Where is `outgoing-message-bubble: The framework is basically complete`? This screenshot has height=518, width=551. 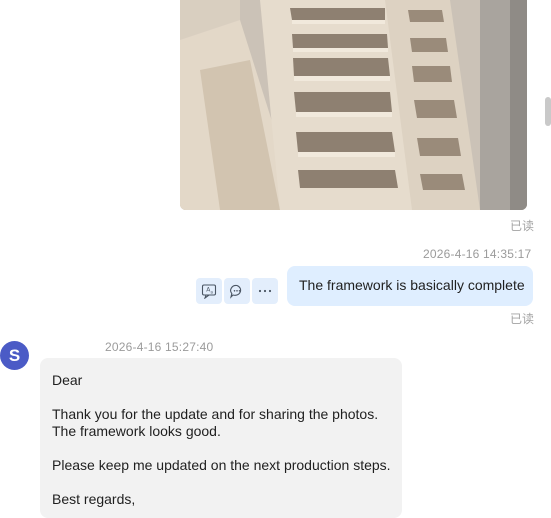
outgoing-message-bubble: The framework is basically complete is located at coordinates (410, 286).